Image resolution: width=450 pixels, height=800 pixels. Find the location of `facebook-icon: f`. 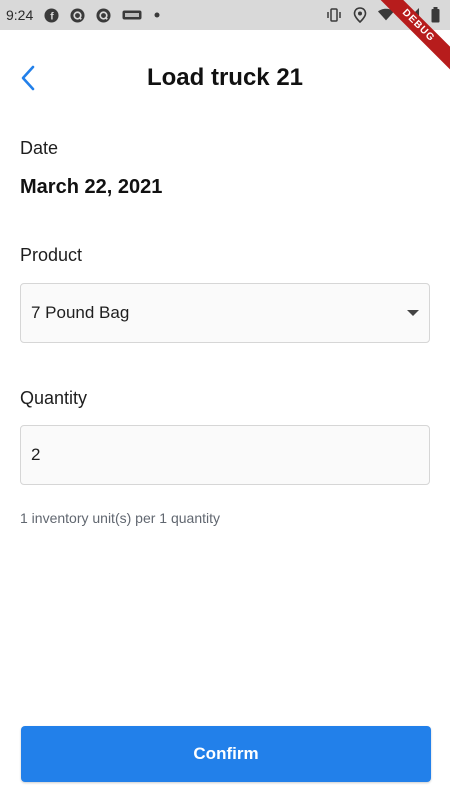

facebook-icon: f is located at coordinates (51, 15).